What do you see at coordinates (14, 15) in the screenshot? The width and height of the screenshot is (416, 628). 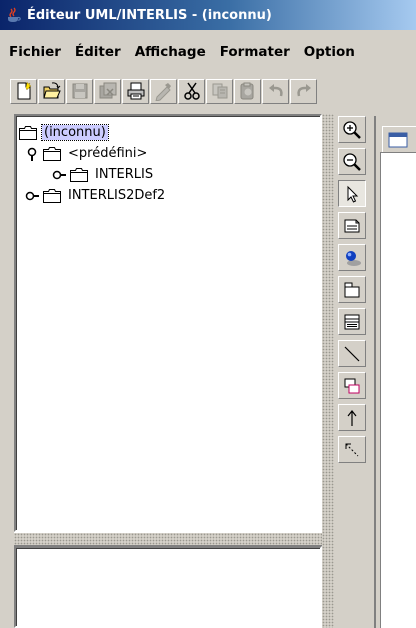 I see `java-cup-icon` at bounding box center [14, 15].